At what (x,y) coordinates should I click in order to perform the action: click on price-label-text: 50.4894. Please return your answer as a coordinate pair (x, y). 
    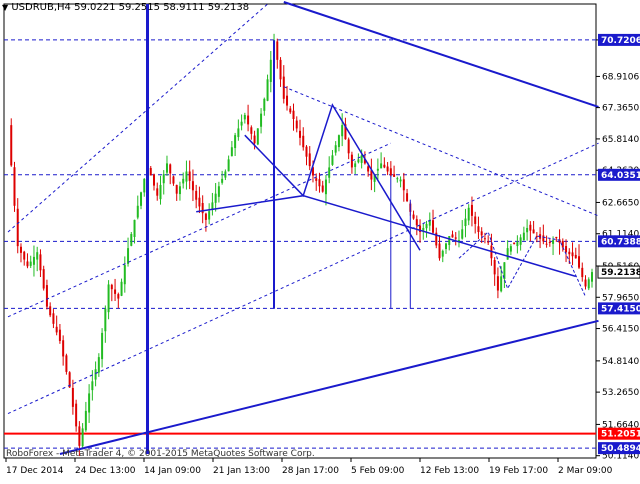
    Looking at the image, I should click on (620, 449).